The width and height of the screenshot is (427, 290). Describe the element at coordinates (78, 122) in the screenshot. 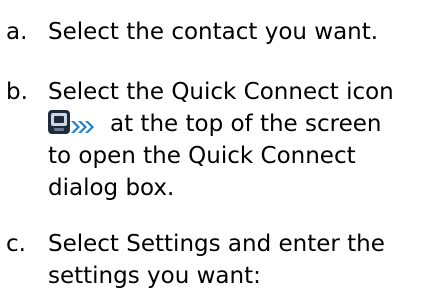

I see `quick-connect-icon` at that location.